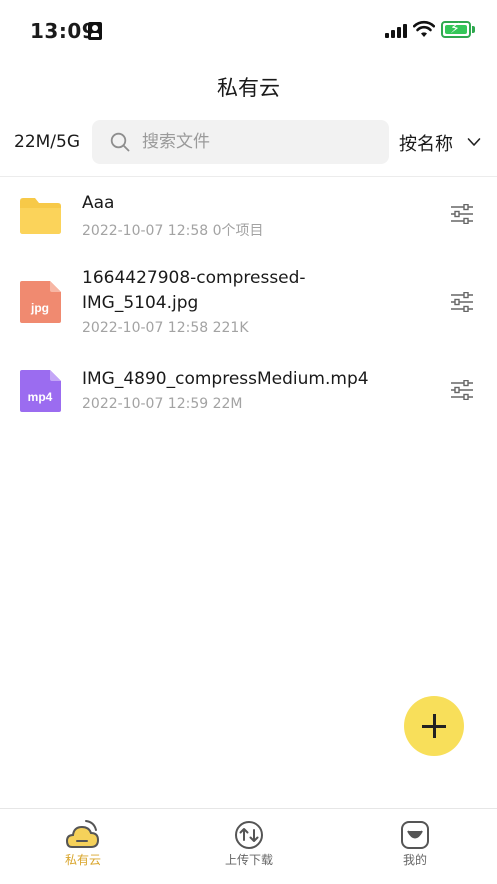 The height and width of the screenshot is (884, 497). What do you see at coordinates (248, 860) in the screenshot?
I see `tab-label: 上传下载` at bounding box center [248, 860].